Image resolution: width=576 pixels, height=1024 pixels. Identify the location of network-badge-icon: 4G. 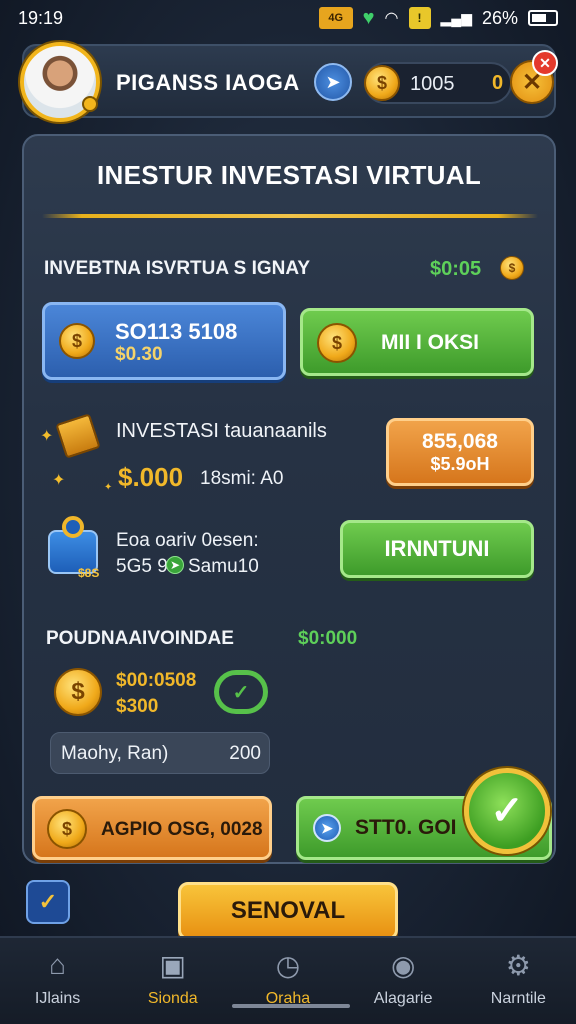
(335, 18).